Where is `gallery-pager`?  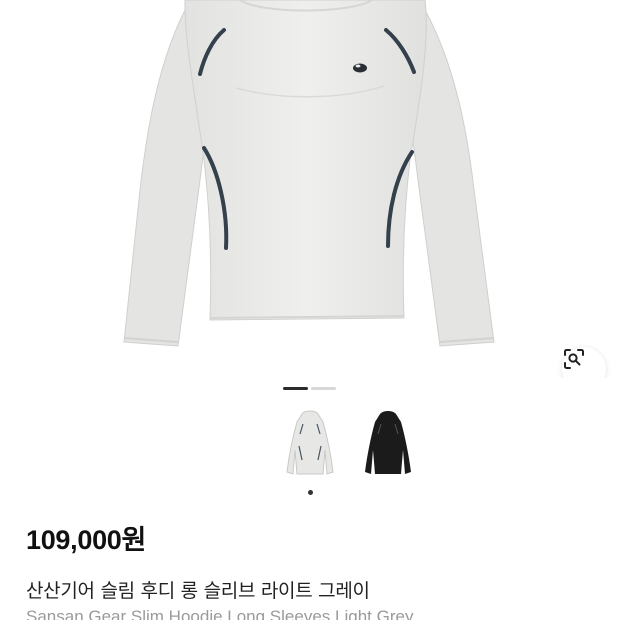
gallery-pager is located at coordinates (309, 388).